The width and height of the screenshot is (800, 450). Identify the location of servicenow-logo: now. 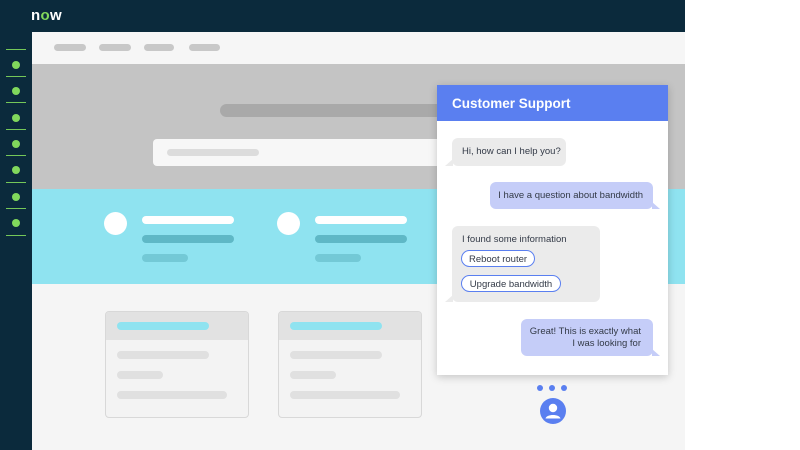
(46, 16).